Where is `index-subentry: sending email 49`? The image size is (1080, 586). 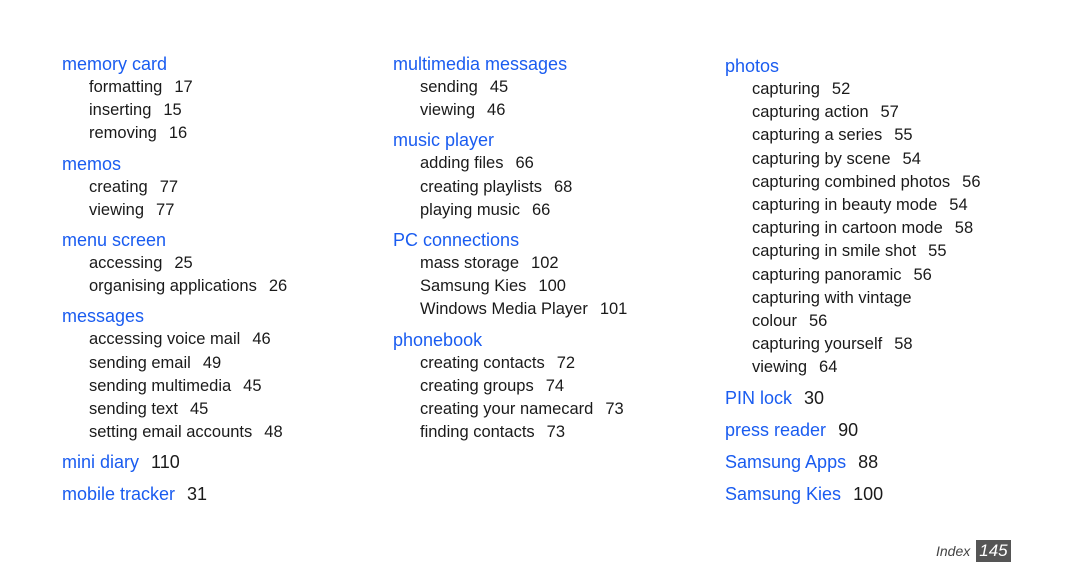 index-subentry: sending email 49 is located at coordinates (174, 363).